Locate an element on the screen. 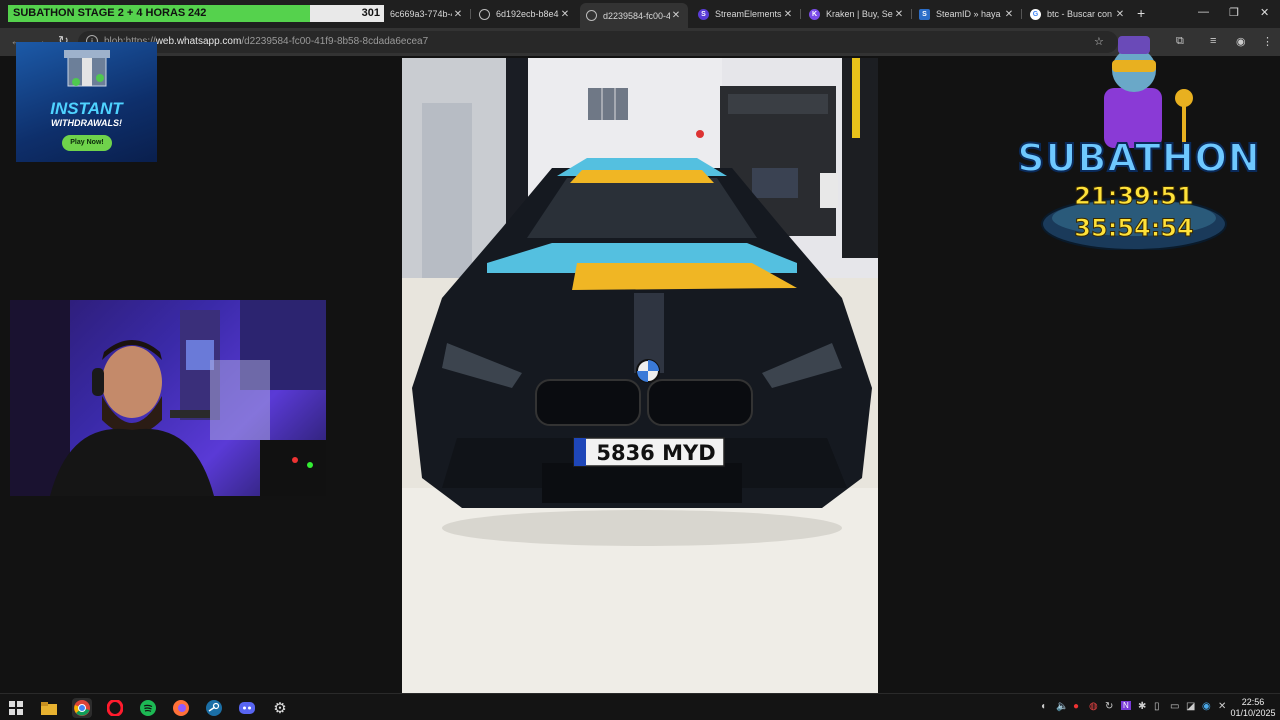 The height and width of the screenshot is (720, 1280). tray-battery-icon: ▯ is located at coordinates (1157, 706).